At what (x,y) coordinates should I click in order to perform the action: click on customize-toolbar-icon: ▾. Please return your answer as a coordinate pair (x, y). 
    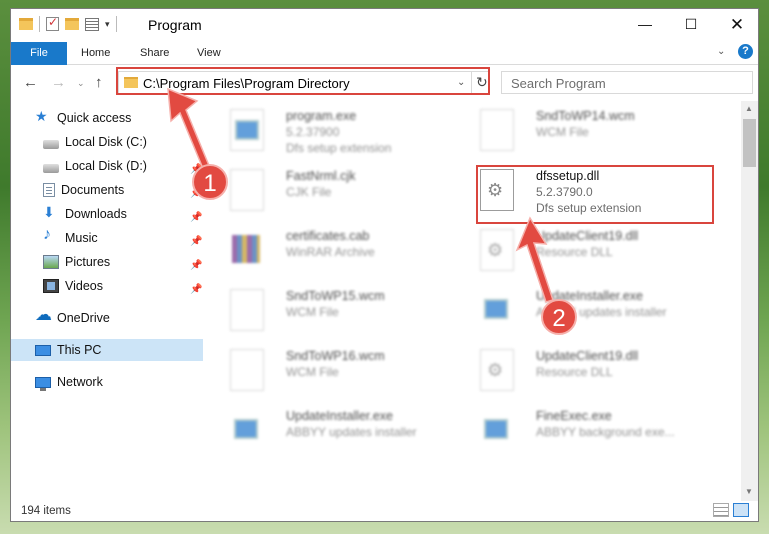
    Looking at the image, I should click on (107, 24).